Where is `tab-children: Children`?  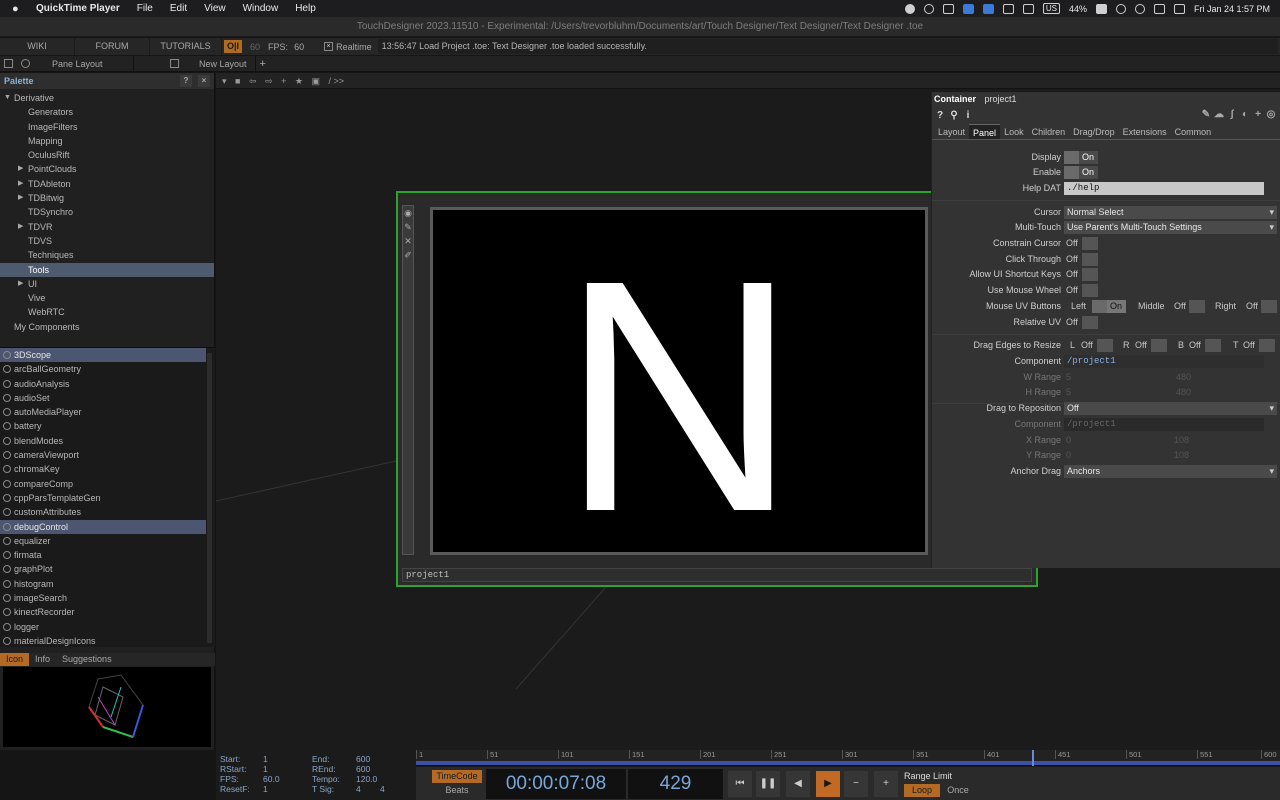
tab-children: Children is located at coordinates (1049, 131).